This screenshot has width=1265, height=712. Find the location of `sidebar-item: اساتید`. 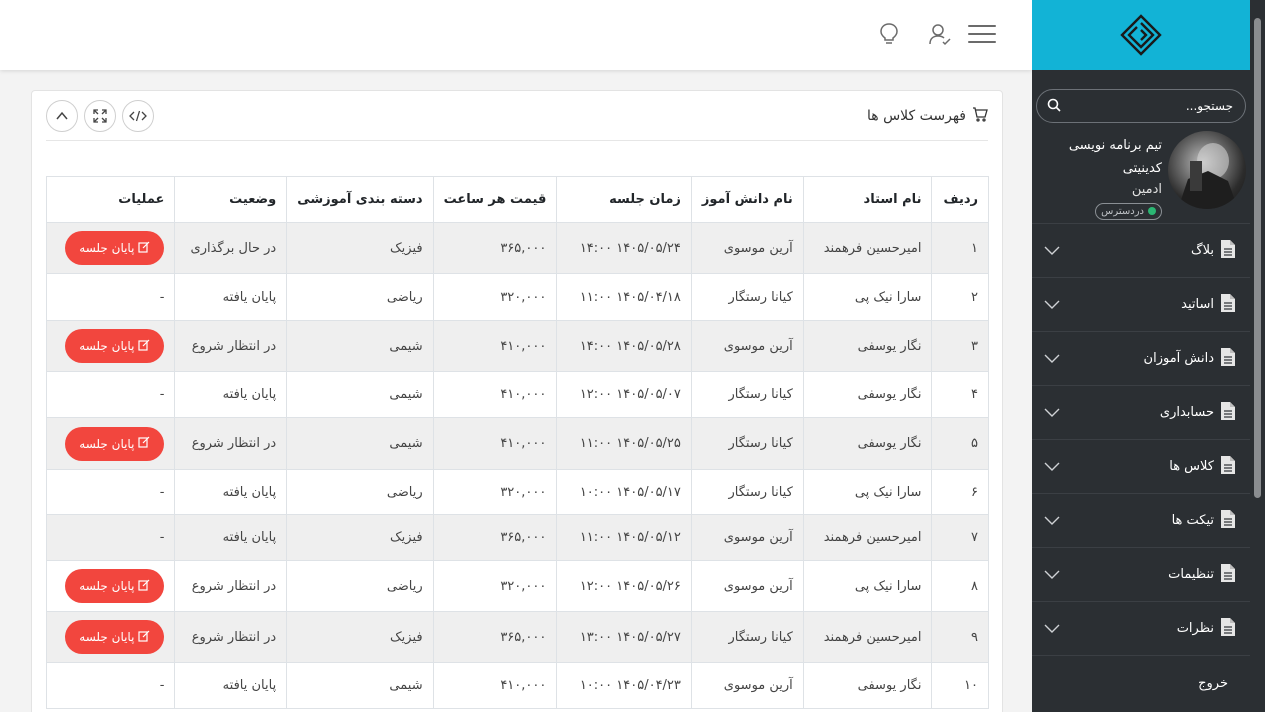

sidebar-item: اساتید is located at coordinates (1141, 305).